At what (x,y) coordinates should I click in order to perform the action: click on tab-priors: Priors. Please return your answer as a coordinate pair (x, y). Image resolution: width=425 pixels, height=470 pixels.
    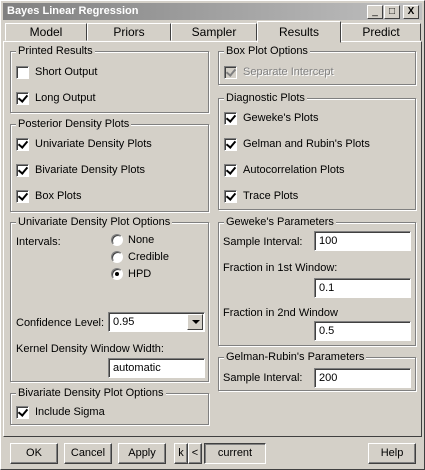
    Looking at the image, I should click on (129, 32).